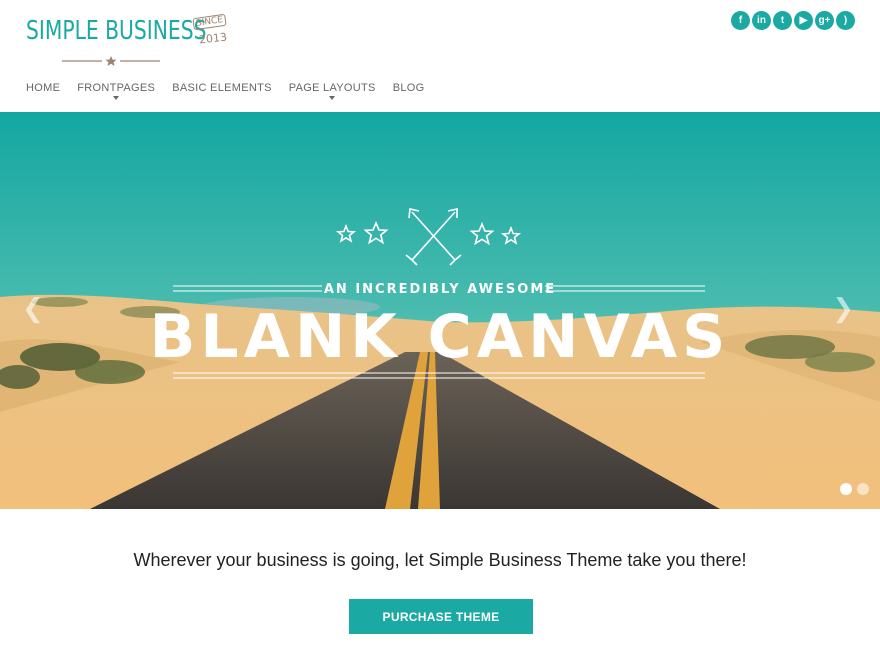 Image resolution: width=880 pixels, height=660 pixels. I want to click on google-plus-icon: g+, so click(824, 20).